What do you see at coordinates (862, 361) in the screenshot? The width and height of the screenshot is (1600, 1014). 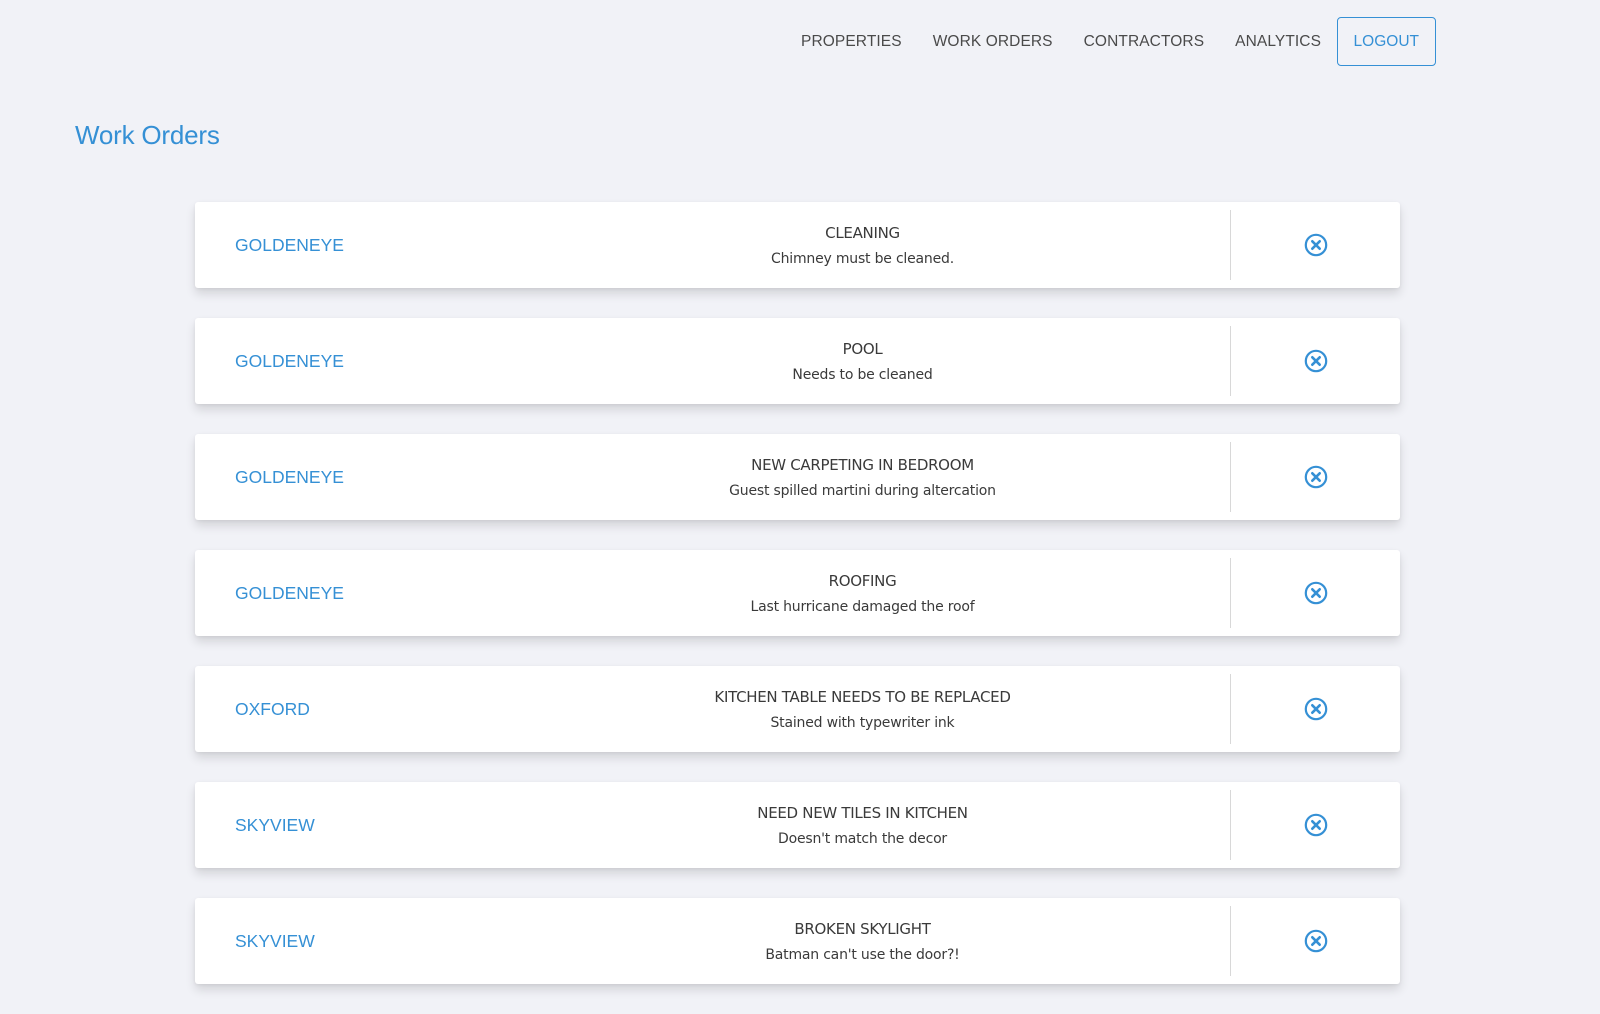 I see `work-order-details: POOL Needs to be cleaned` at bounding box center [862, 361].